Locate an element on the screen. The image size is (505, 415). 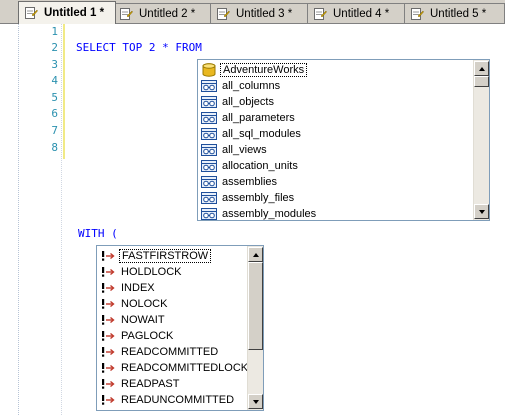
gutter-divider is located at coordinates (18, 219).